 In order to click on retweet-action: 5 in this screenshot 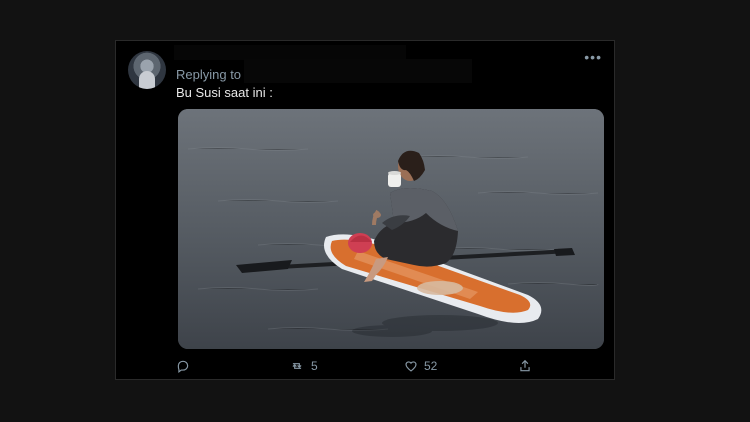, I will do `click(303, 366)`.